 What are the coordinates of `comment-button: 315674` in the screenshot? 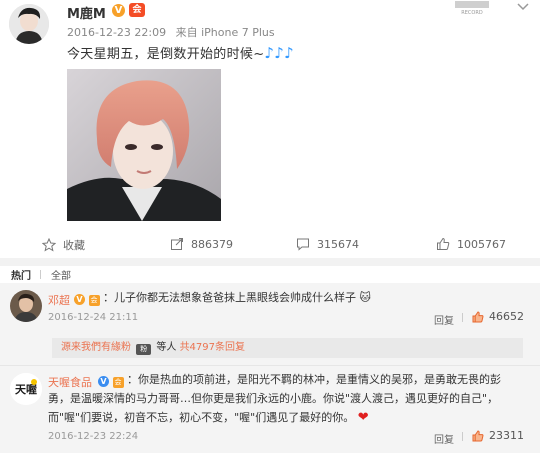 It's located at (327, 244).